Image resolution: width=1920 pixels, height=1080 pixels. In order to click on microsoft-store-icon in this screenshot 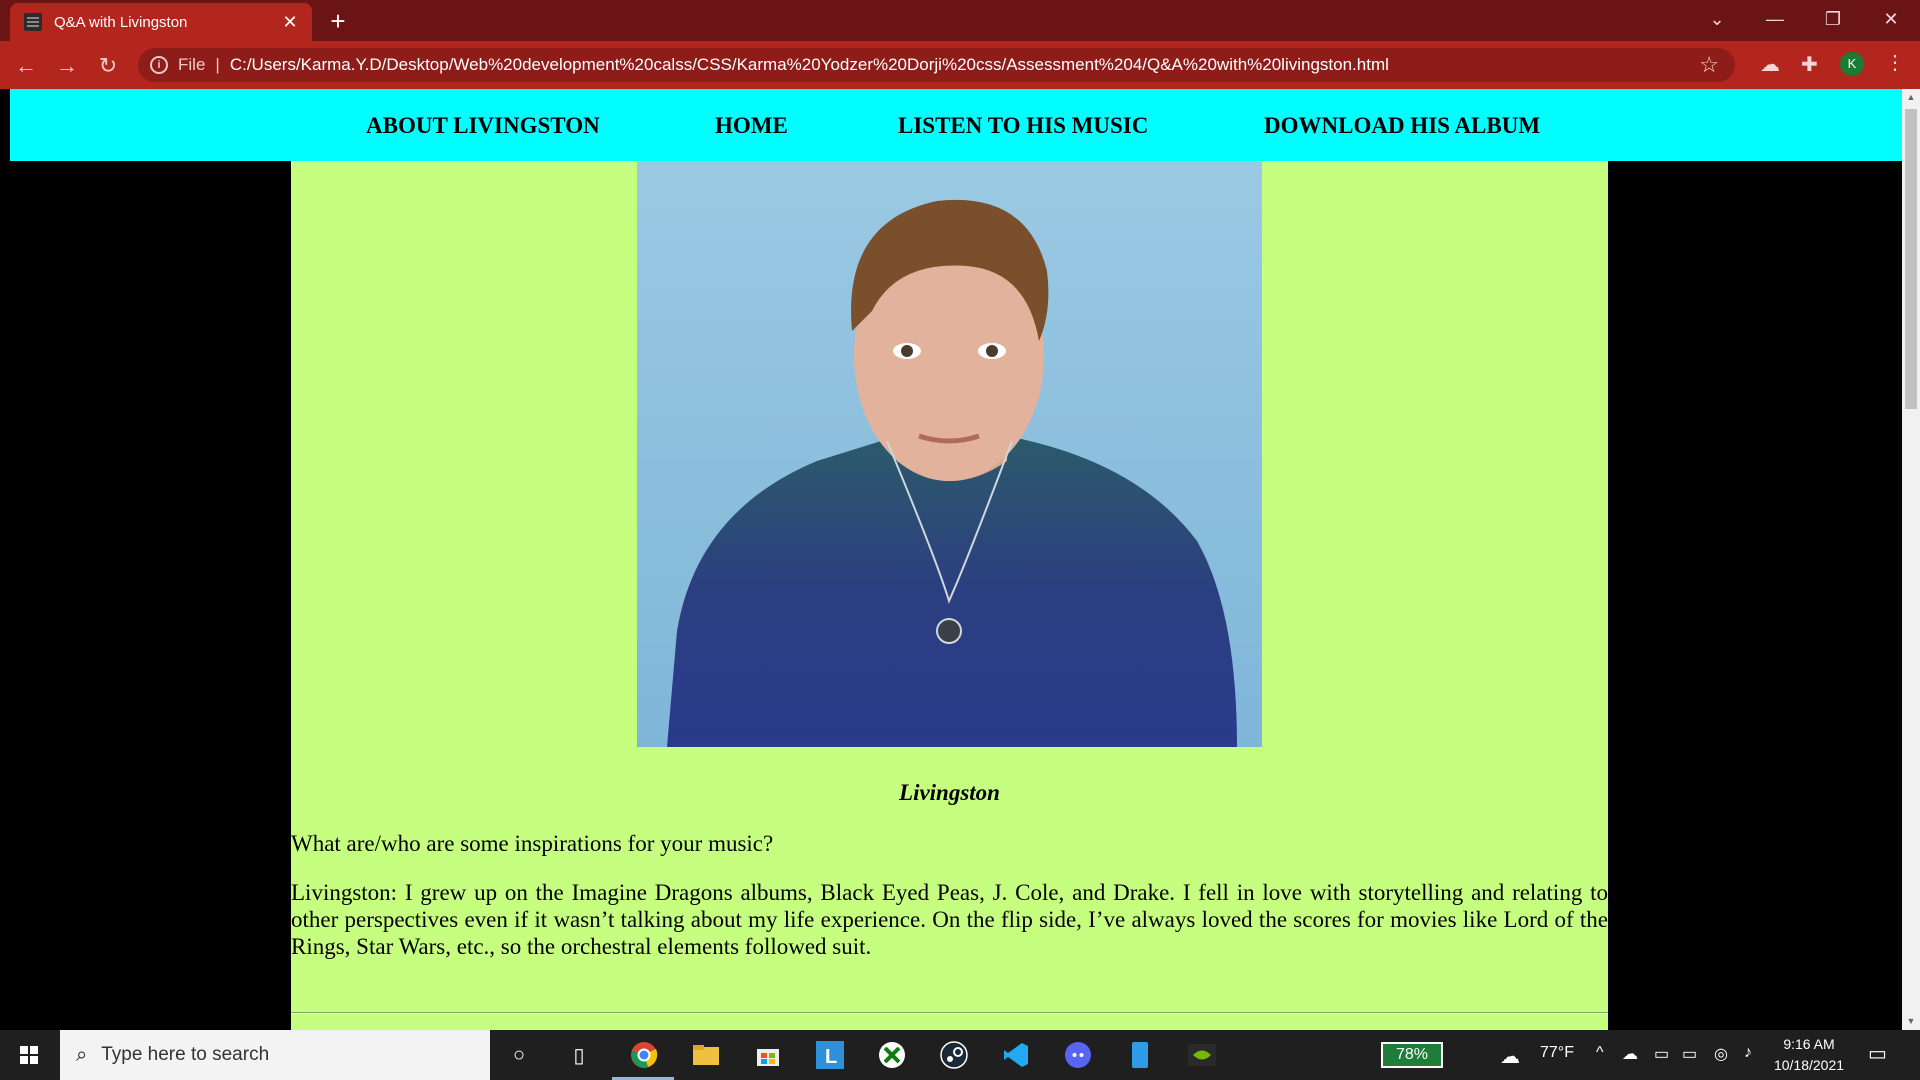, I will do `click(768, 1055)`.